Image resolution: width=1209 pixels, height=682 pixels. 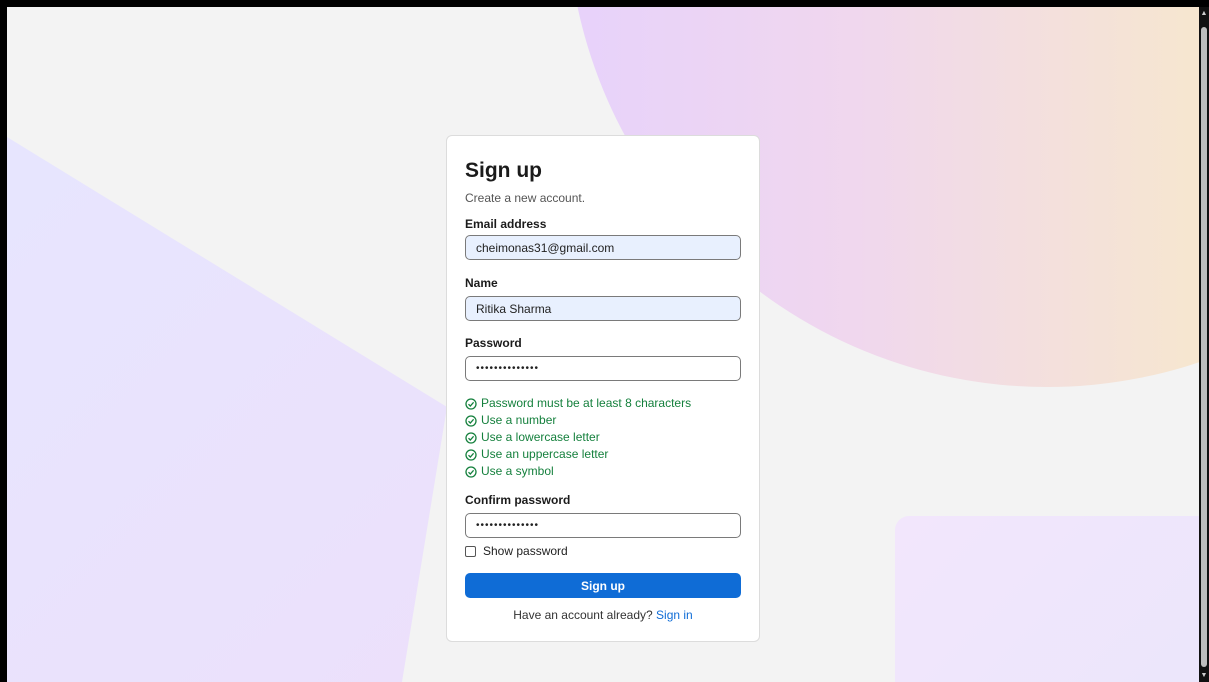 What do you see at coordinates (586, 403) in the screenshot?
I see `rule-text: Password must be at least 8 characters` at bounding box center [586, 403].